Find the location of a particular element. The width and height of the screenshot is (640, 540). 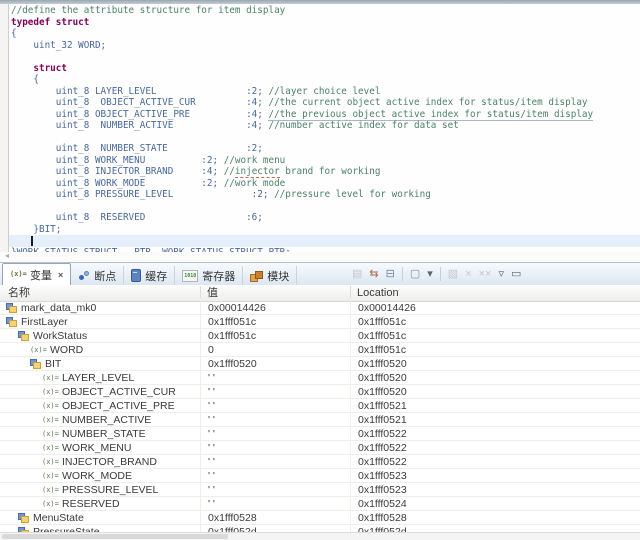

table-row: NUMBER_ACTIVE ' '0x1fff0521 is located at coordinates (320, 420).